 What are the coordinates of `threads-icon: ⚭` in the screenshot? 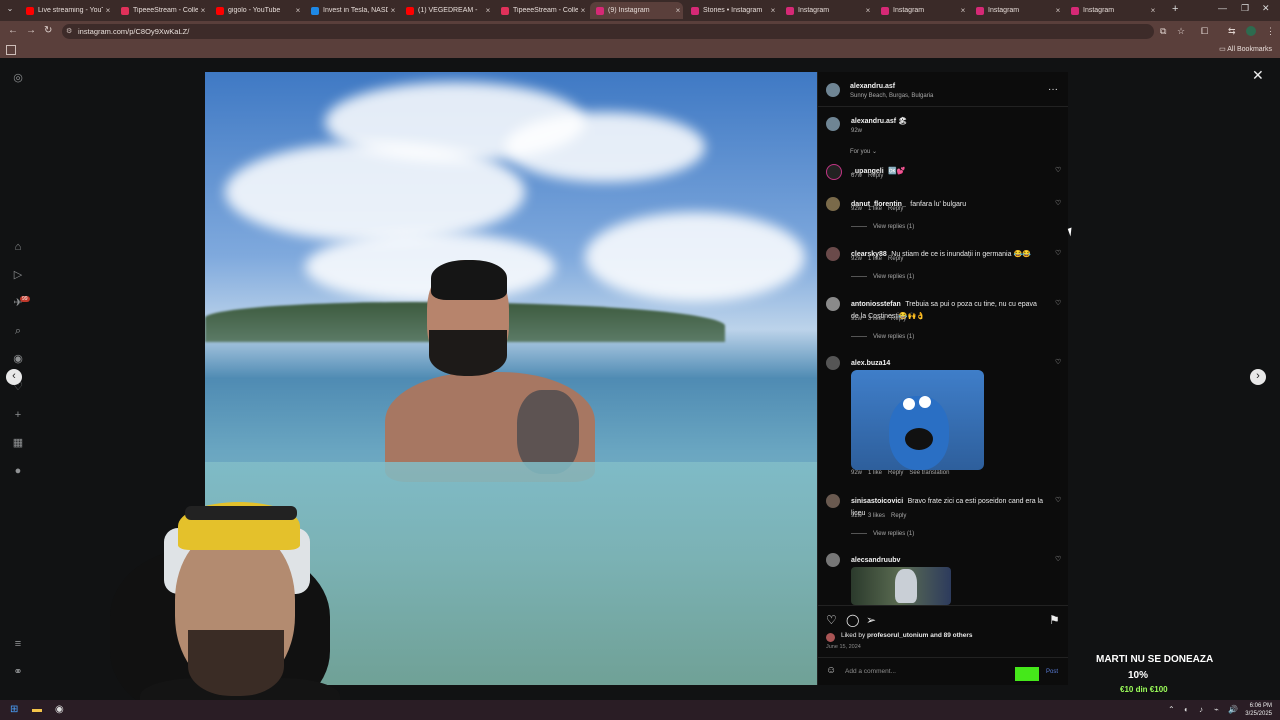 It's located at (18, 672).